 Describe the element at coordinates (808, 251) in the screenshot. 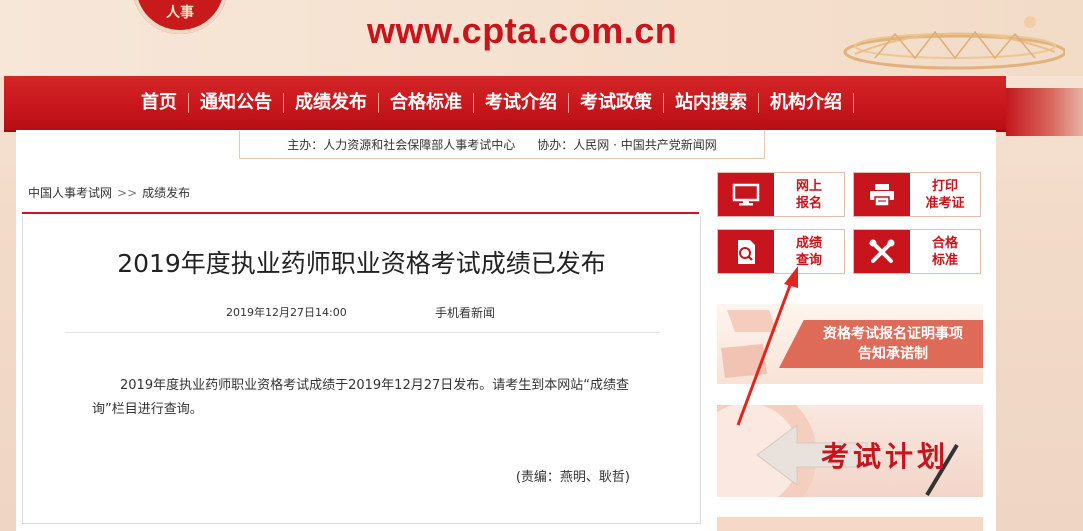

I see `score-query-label: 成绩 查询` at that location.